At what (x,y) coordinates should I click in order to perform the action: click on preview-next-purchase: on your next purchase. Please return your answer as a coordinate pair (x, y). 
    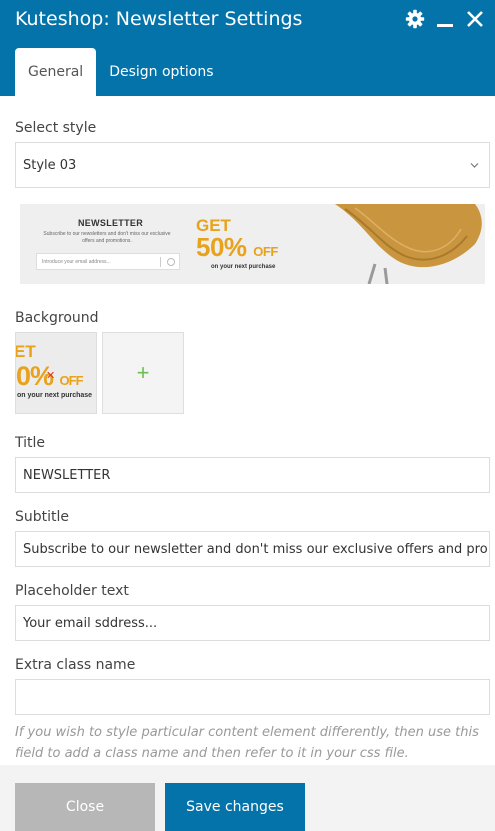
    Looking at the image, I should click on (243, 267).